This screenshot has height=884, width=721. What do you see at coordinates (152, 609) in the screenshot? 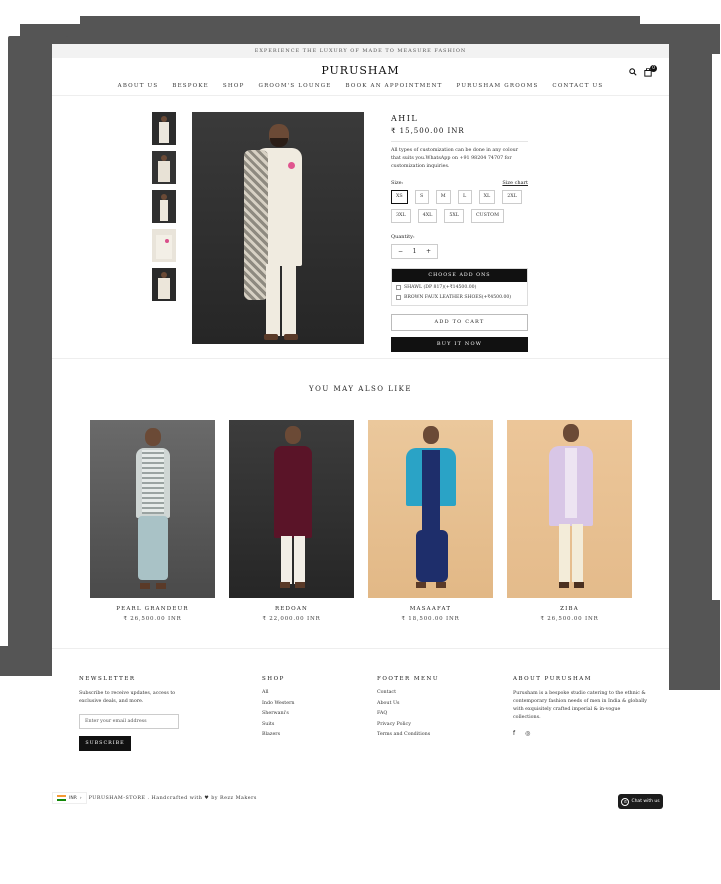
I see `product-card-name: PEARL GRANDEUR` at bounding box center [152, 609].